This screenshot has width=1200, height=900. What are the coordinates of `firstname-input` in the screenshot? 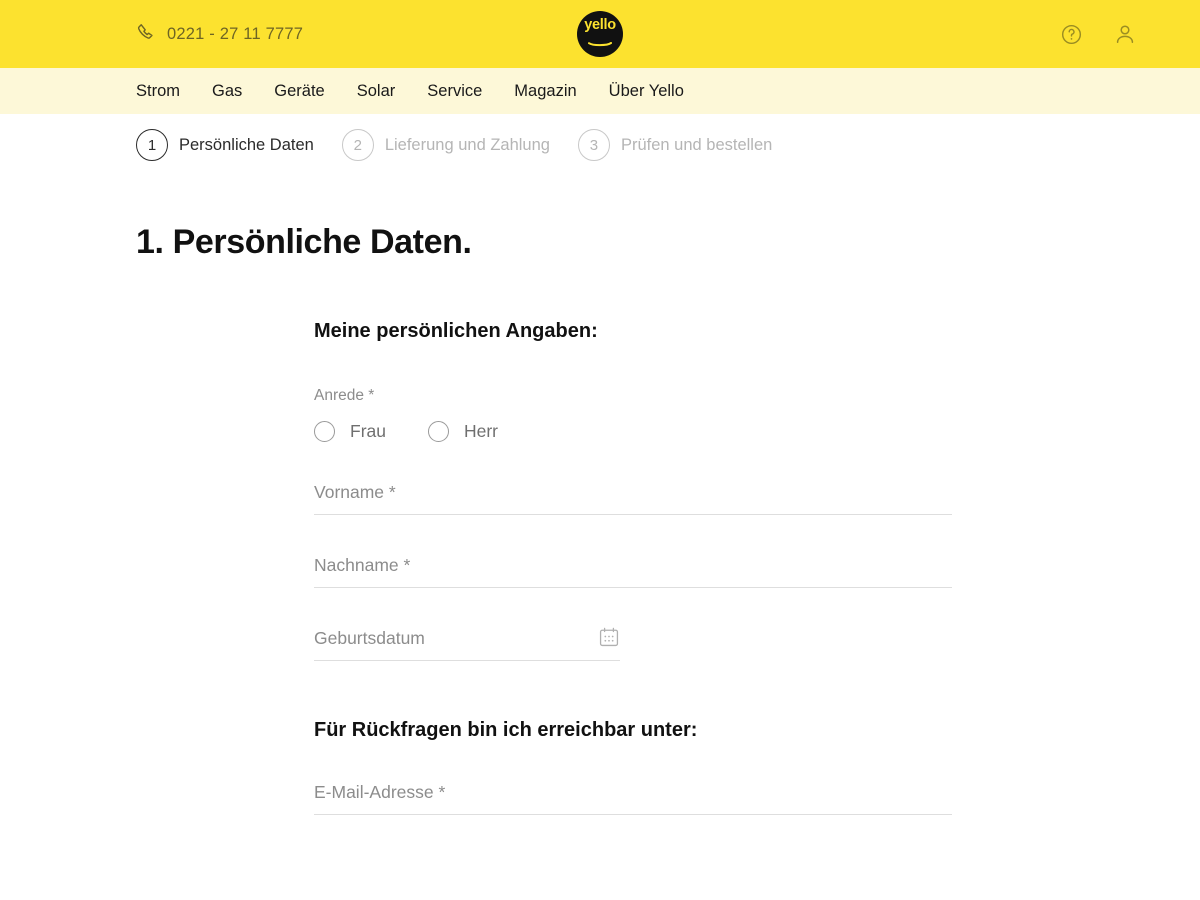 It's located at (633, 492).